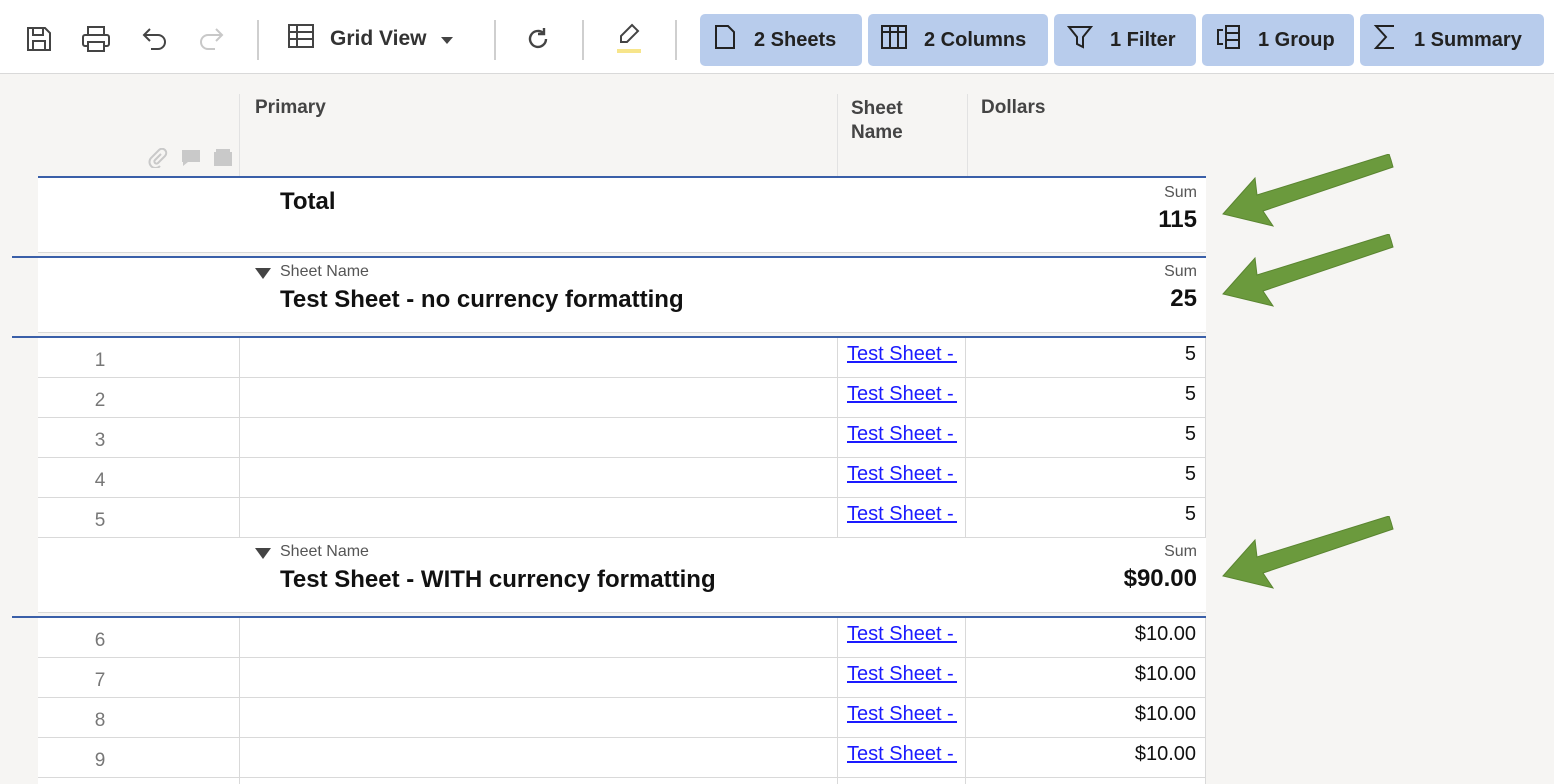 This screenshot has width=1554, height=784. I want to click on columns-label: 2 Columns, so click(975, 40).